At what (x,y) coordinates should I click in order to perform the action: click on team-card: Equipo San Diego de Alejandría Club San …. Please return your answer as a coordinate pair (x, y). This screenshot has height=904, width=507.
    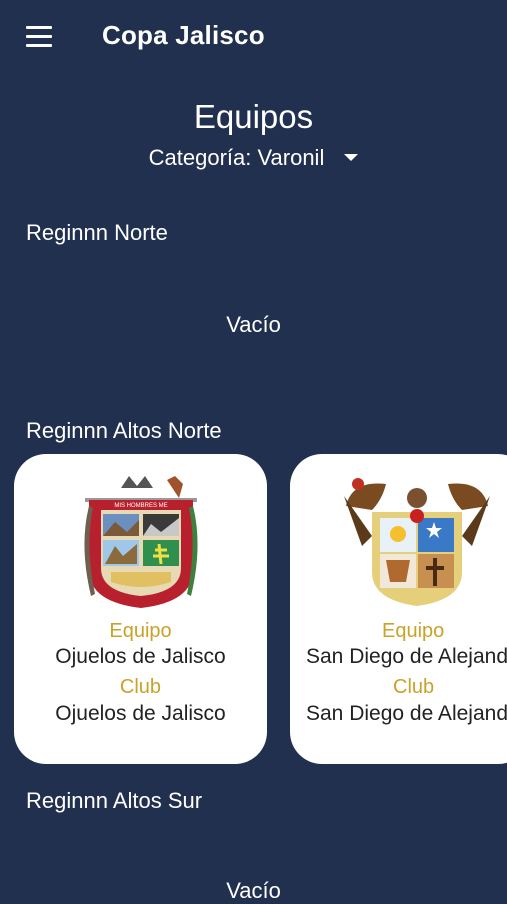
    Looking at the image, I should click on (398, 609).